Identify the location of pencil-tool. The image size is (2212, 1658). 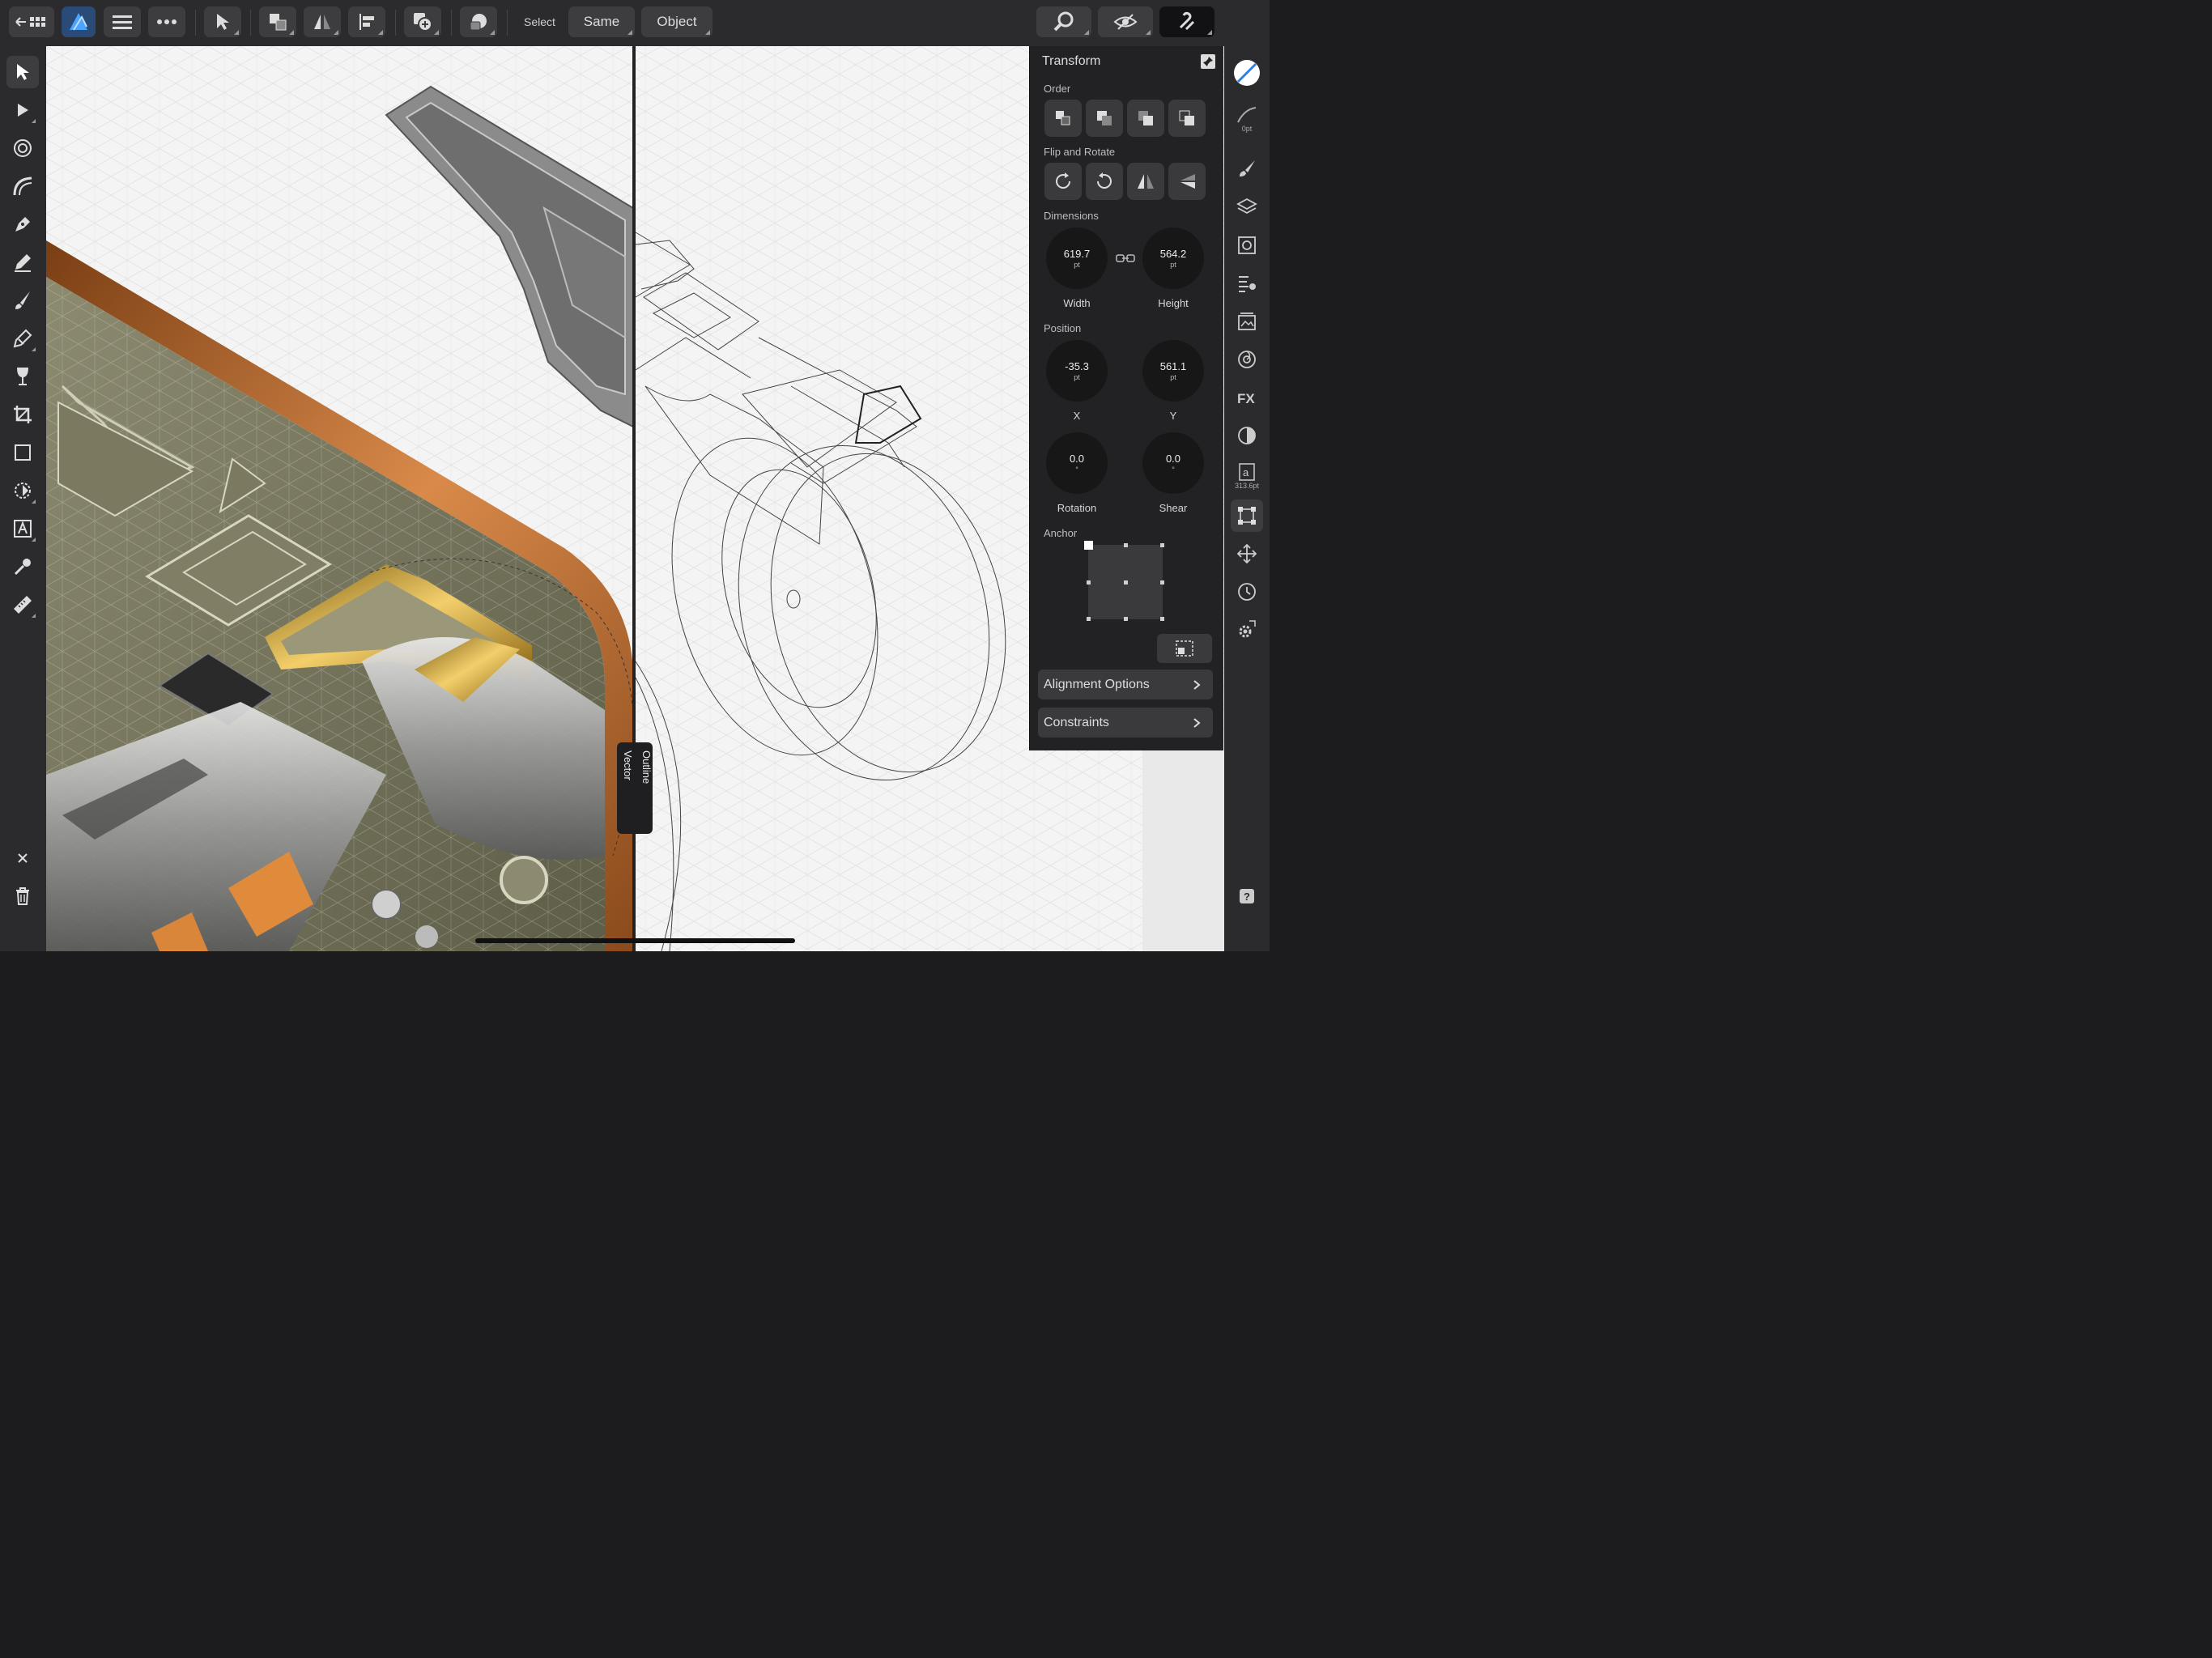
(22, 262).